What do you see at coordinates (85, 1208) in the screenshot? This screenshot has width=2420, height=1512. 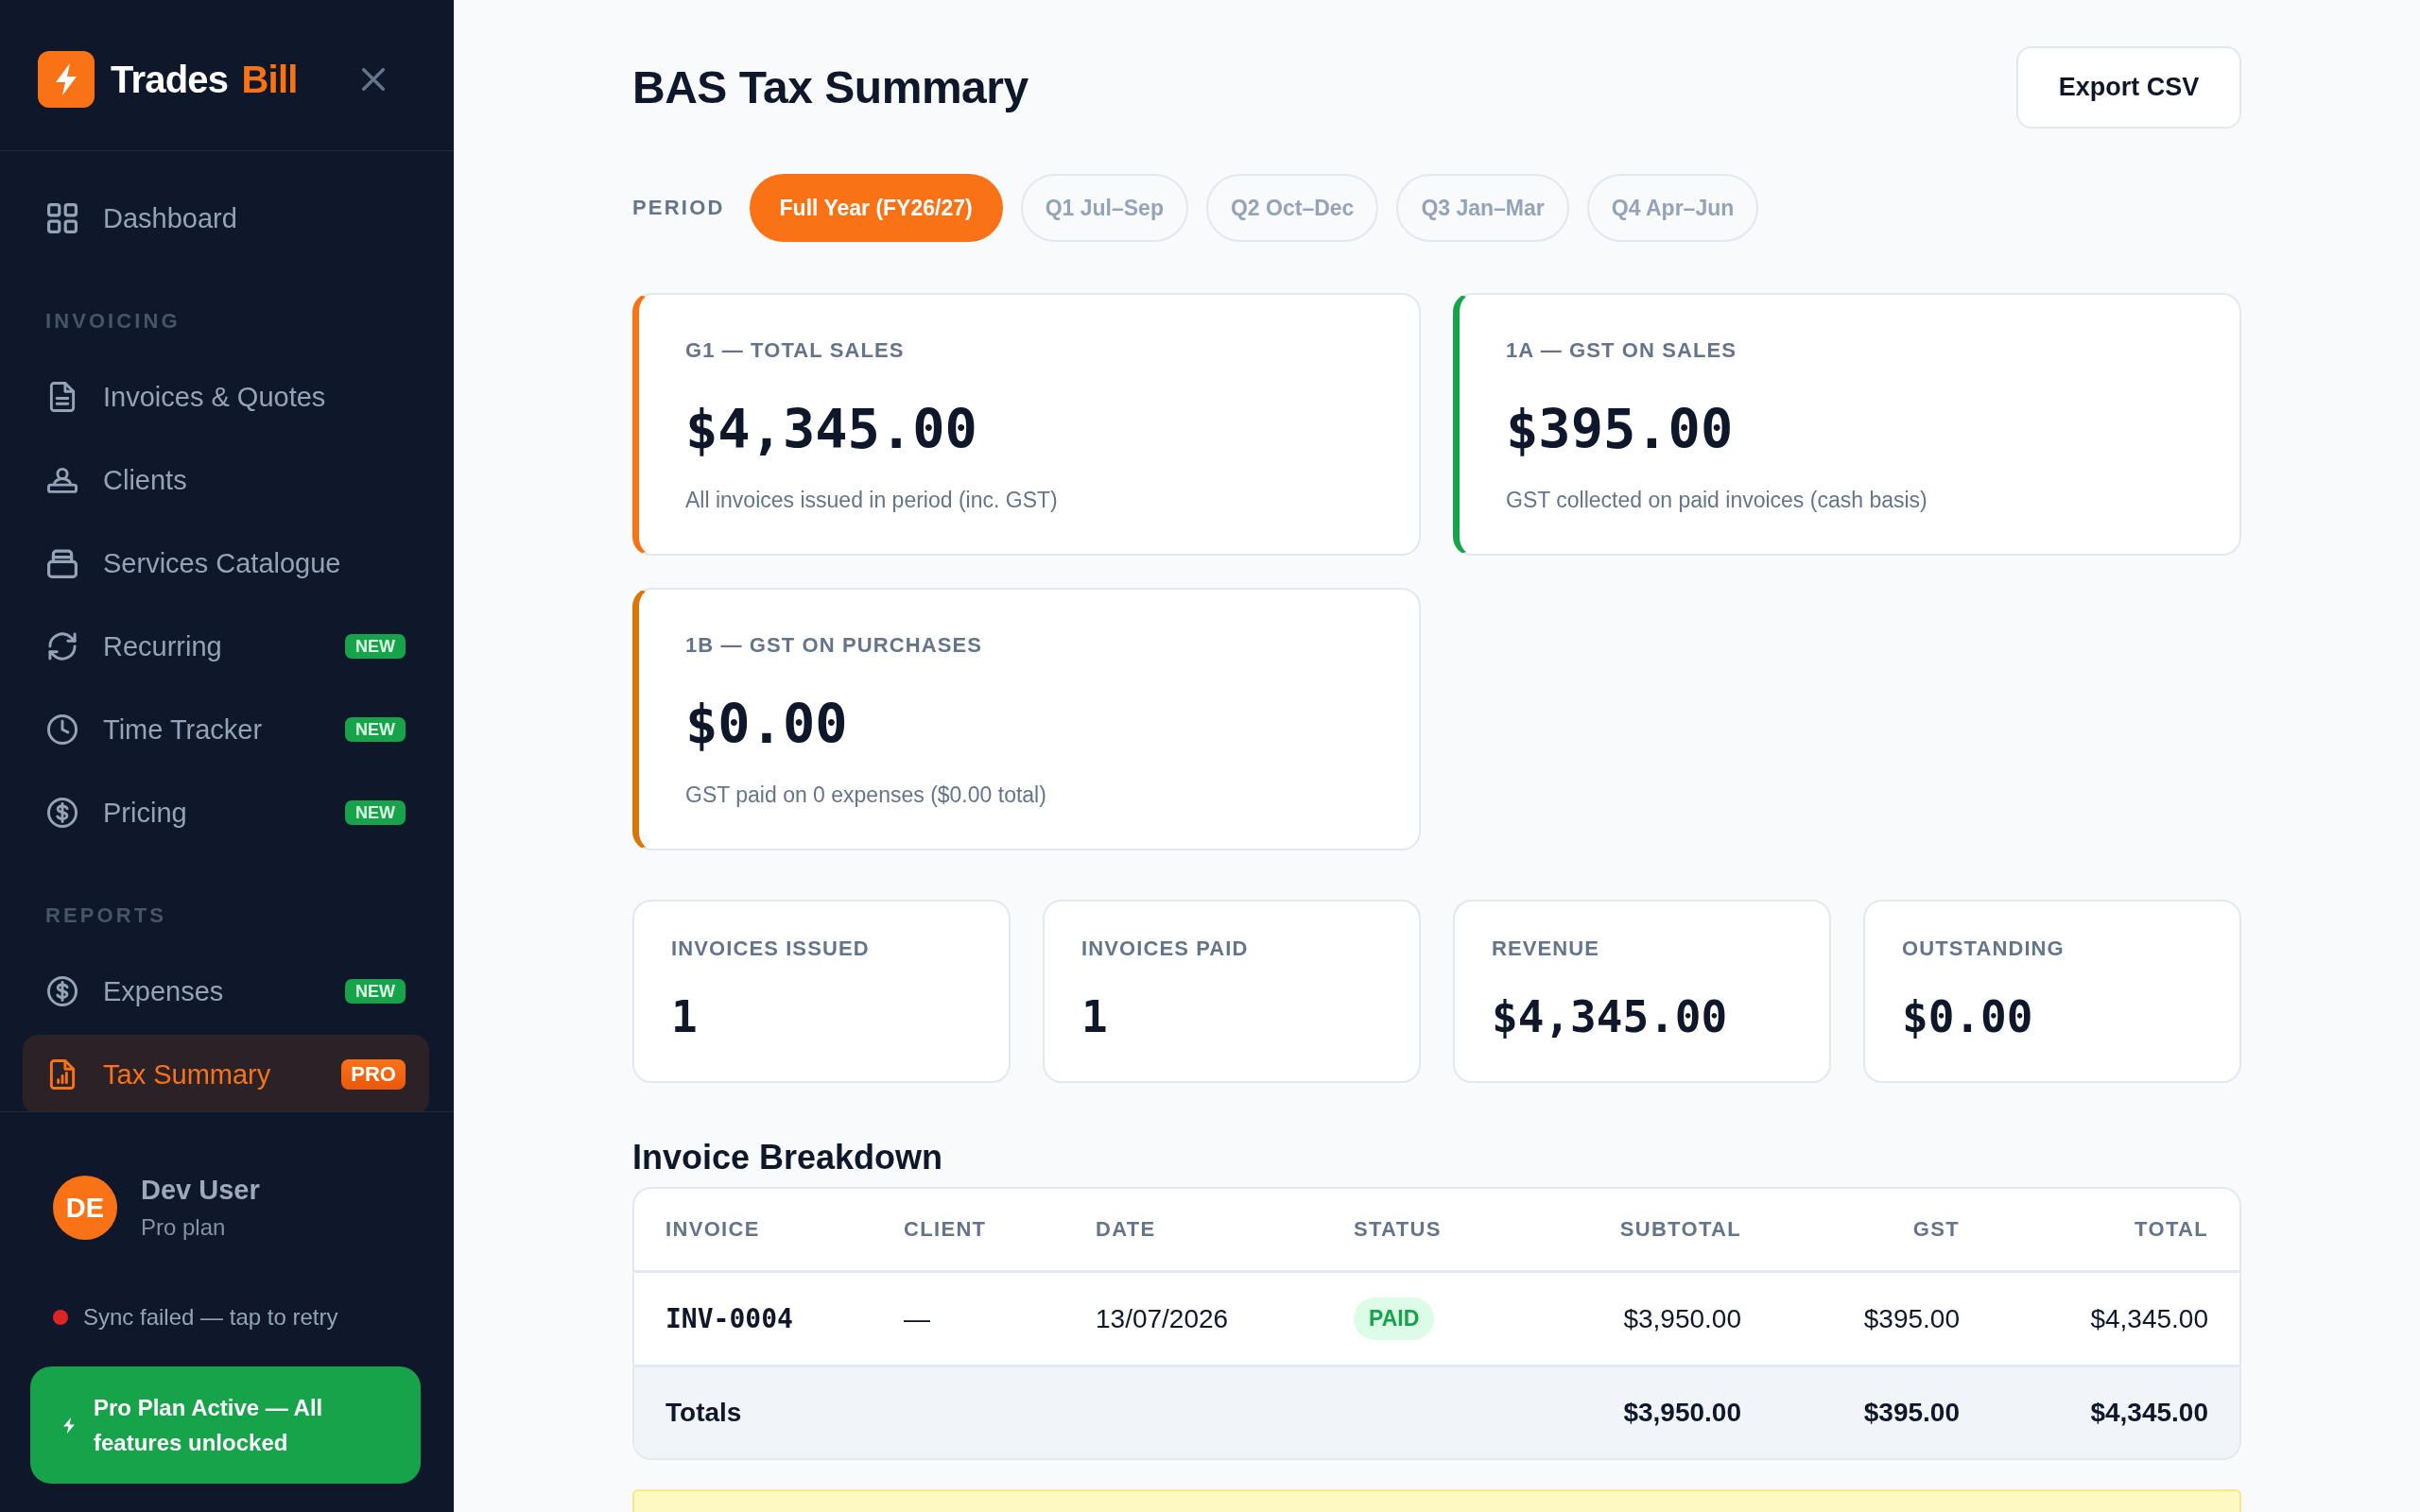 I see `user-avatar: DE` at bounding box center [85, 1208].